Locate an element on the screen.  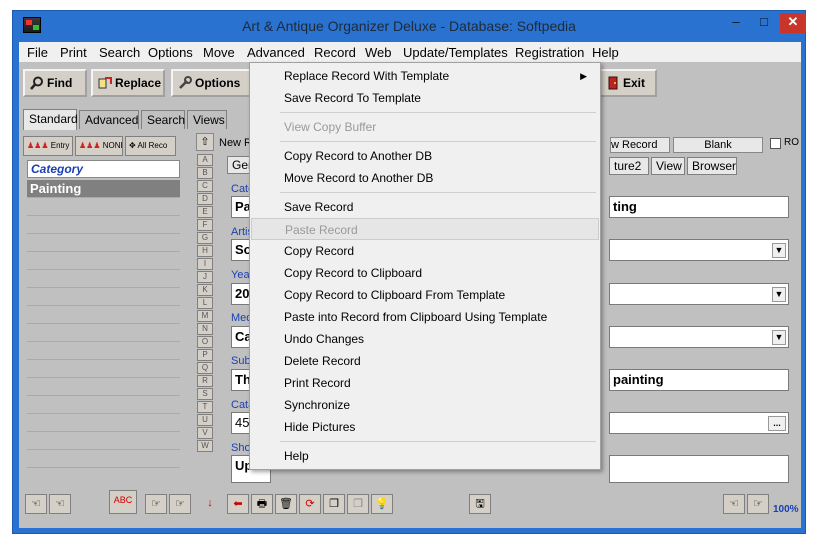
alpha-d: D is located at coordinates (205, 199).